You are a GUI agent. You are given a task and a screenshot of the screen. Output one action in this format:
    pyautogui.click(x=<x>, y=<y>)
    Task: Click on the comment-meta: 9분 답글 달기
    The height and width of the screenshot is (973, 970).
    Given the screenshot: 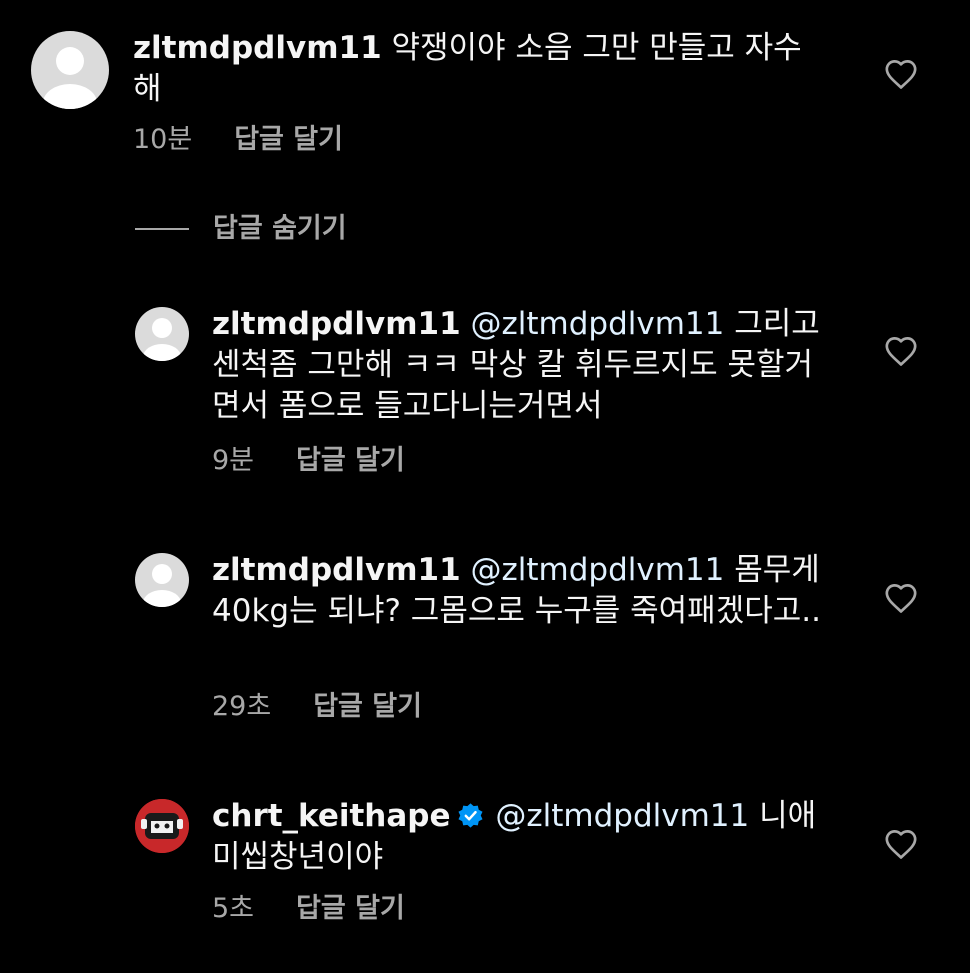 What is the action you would take?
    pyautogui.click(x=308, y=461)
    